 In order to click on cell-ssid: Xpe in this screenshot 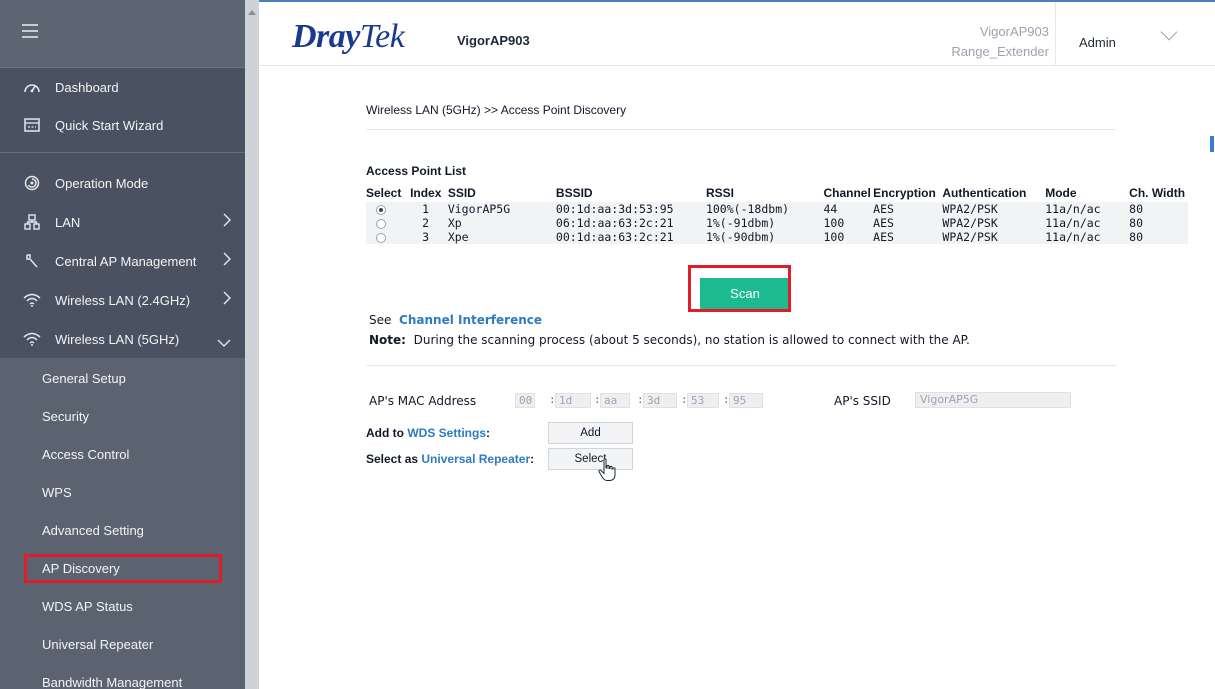, I will do `click(501, 237)`.